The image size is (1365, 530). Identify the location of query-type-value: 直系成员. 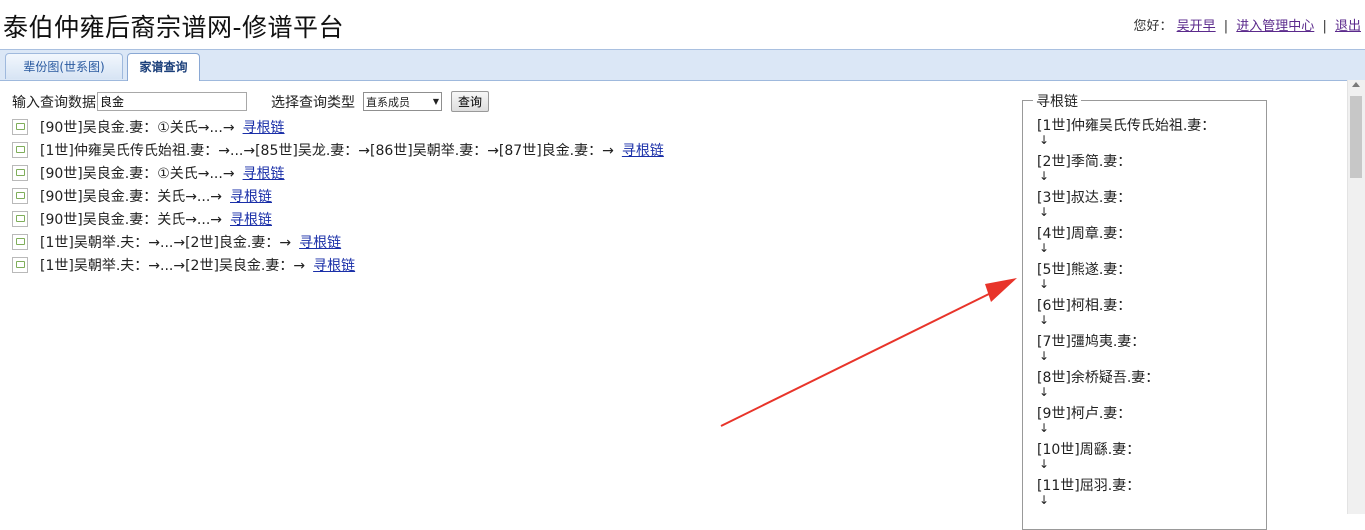
(388, 102).